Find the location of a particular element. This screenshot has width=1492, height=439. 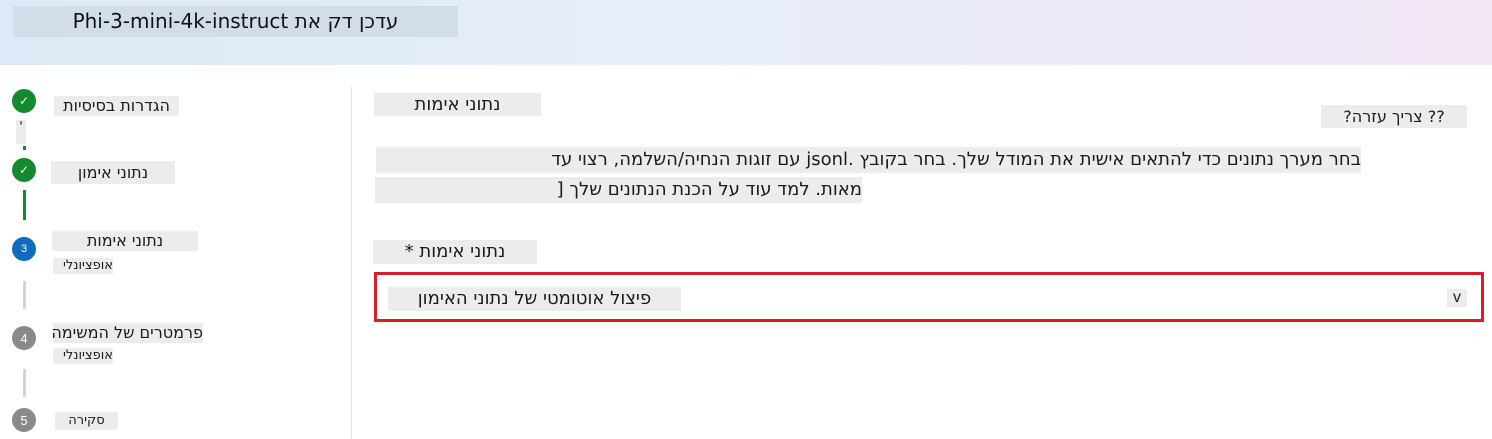

step-3-subtitle: אופציונלי is located at coordinates (83, 266).